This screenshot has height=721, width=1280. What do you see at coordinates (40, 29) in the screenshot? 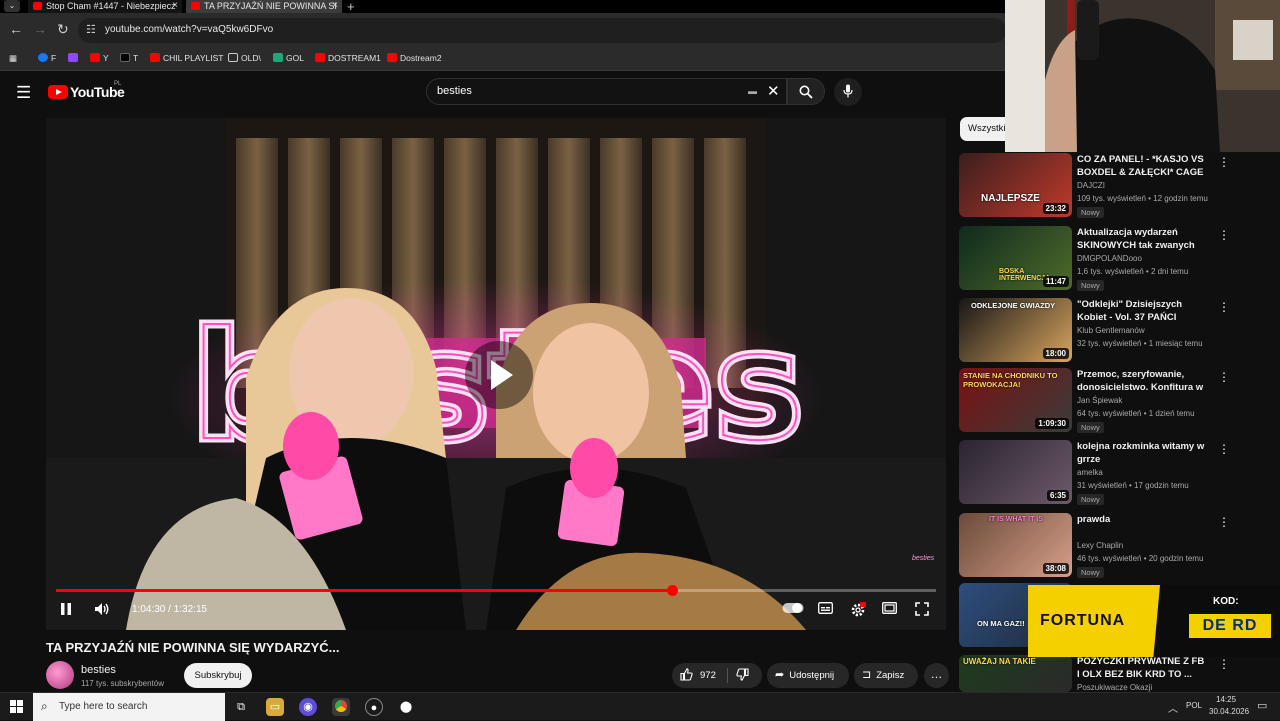
I see `forward-arrow-icon: →` at bounding box center [40, 29].